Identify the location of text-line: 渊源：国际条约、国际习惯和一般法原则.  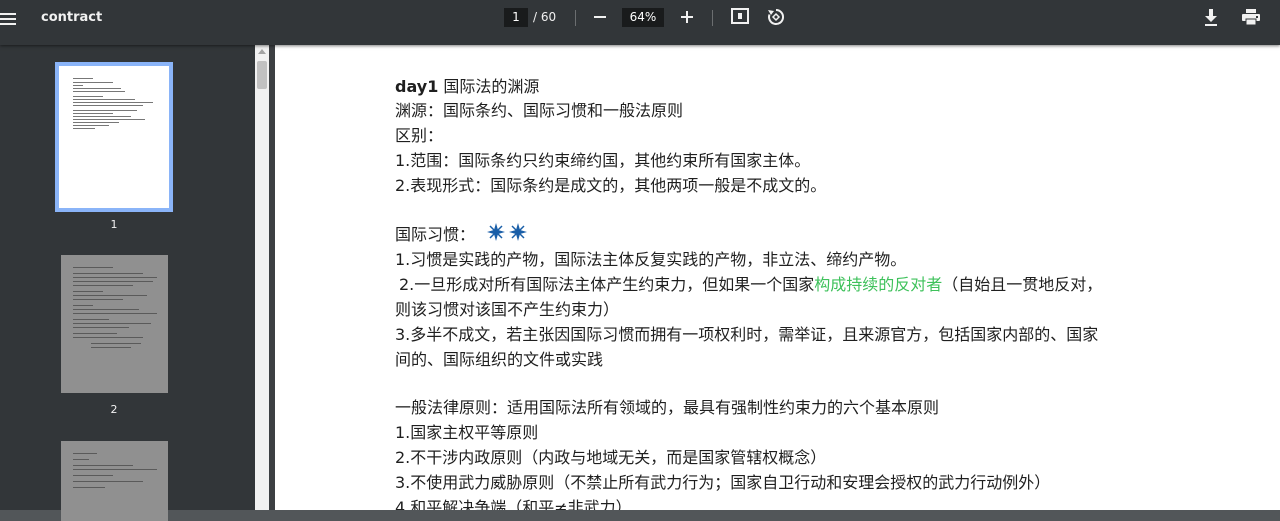
(539, 110).